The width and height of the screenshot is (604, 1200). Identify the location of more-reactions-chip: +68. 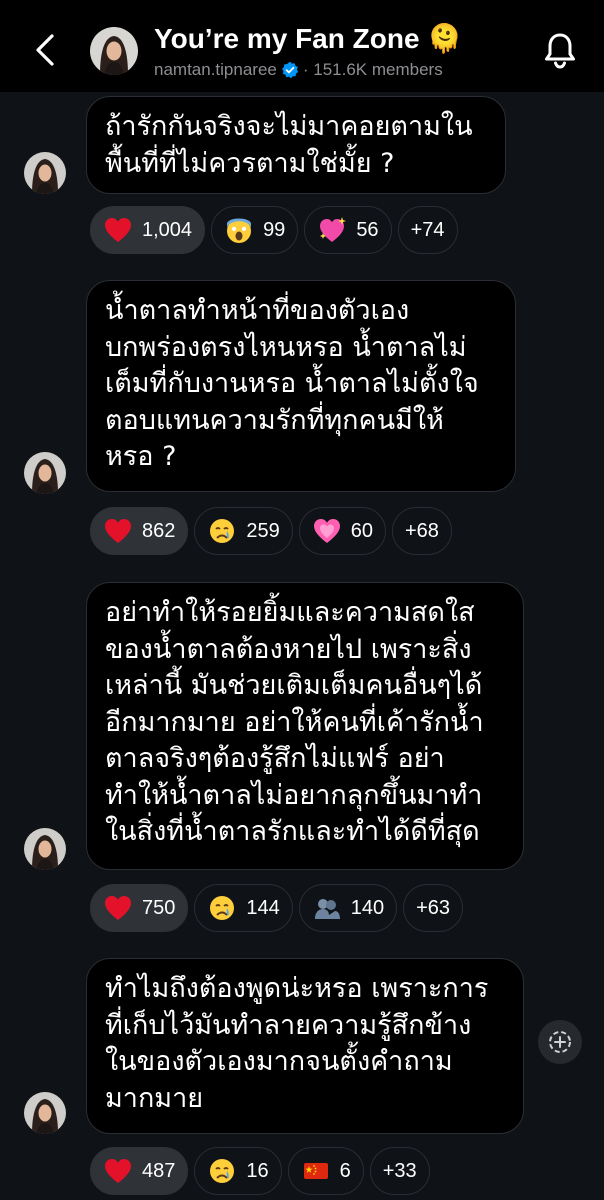
(422, 531).